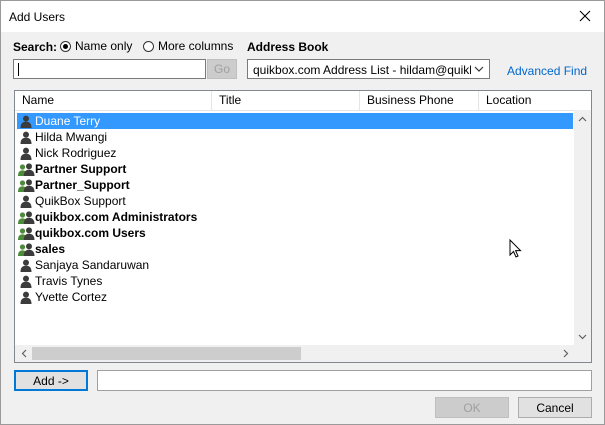 The image size is (605, 425). Describe the element at coordinates (222, 69) in the screenshot. I see `go-button: Go` at that location.